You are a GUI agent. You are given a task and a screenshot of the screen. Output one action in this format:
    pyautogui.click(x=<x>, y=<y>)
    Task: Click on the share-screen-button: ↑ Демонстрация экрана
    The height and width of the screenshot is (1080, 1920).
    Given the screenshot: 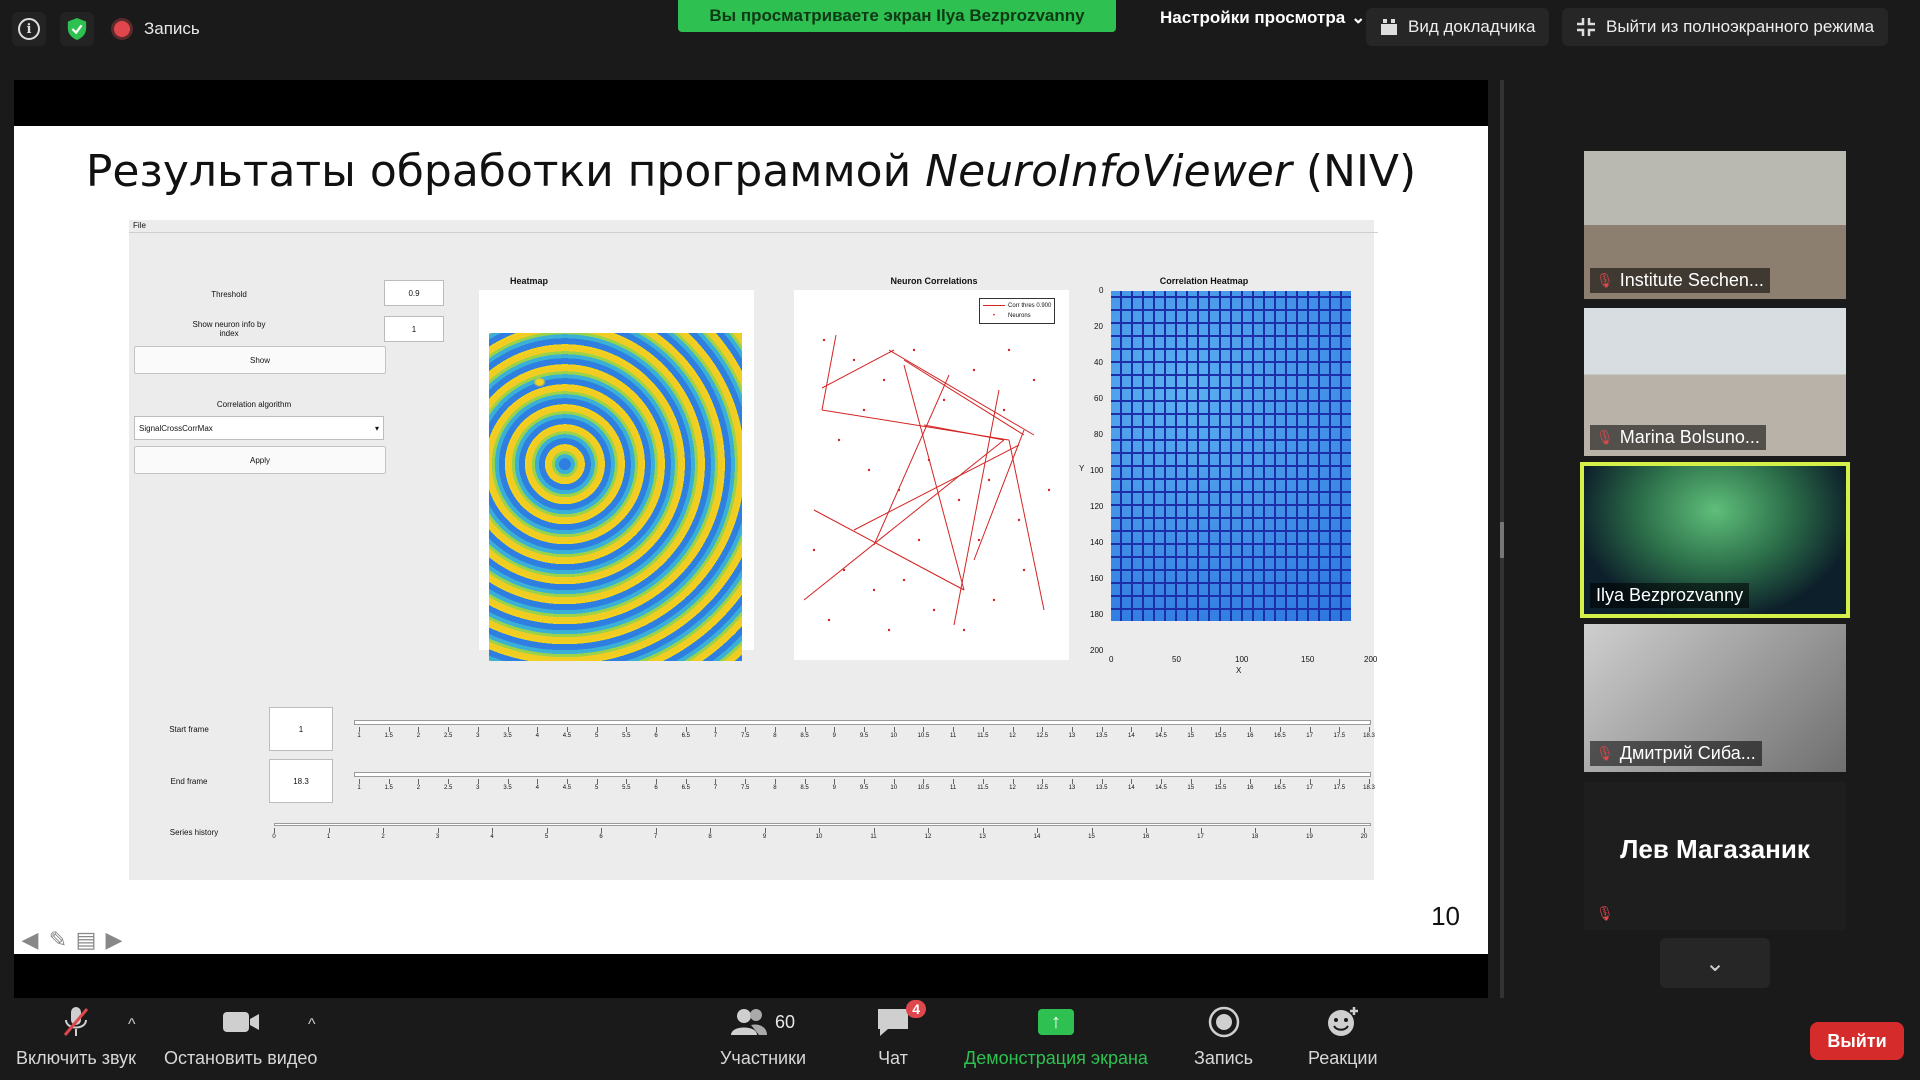 What is the action you would take?
    pyautogui.click(x=1056, y=1036)
    